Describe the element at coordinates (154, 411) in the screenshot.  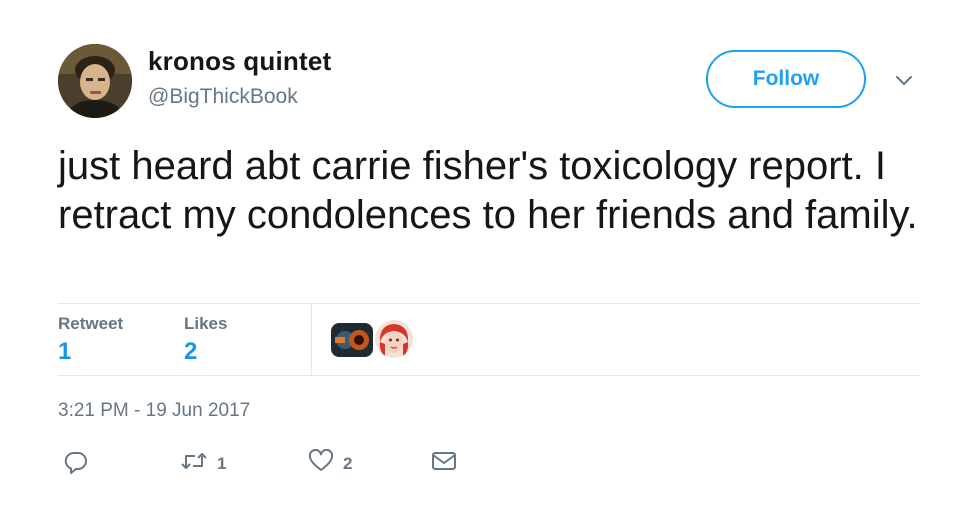
I see `timestamp: 3:21 PM - 19 Jun 2017` at that location.